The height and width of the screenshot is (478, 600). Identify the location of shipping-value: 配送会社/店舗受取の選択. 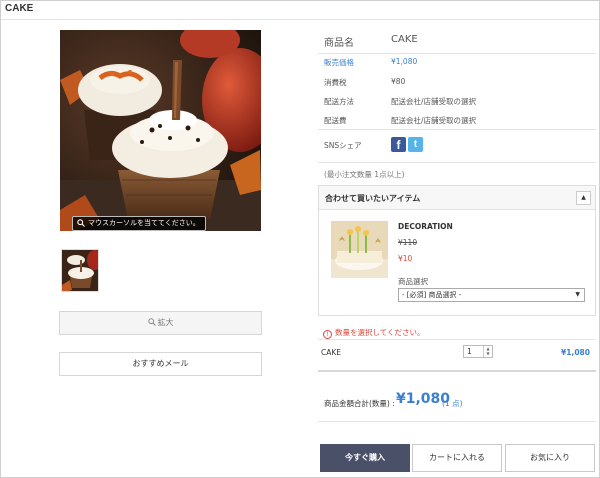
(434, 120).